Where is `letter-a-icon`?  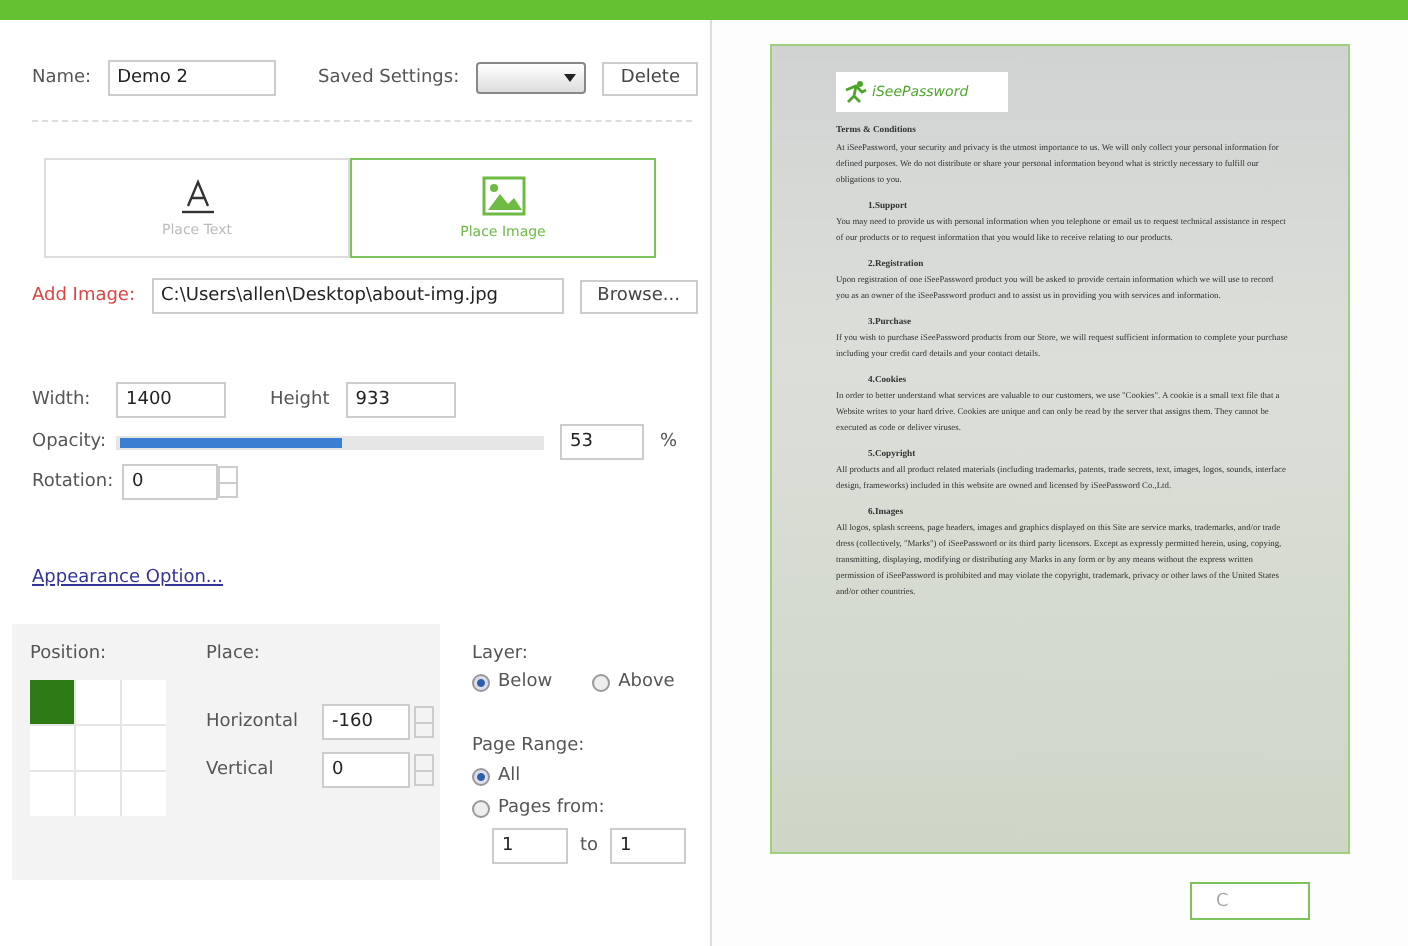 letter-a-icon is located at coordinates (197, 196).